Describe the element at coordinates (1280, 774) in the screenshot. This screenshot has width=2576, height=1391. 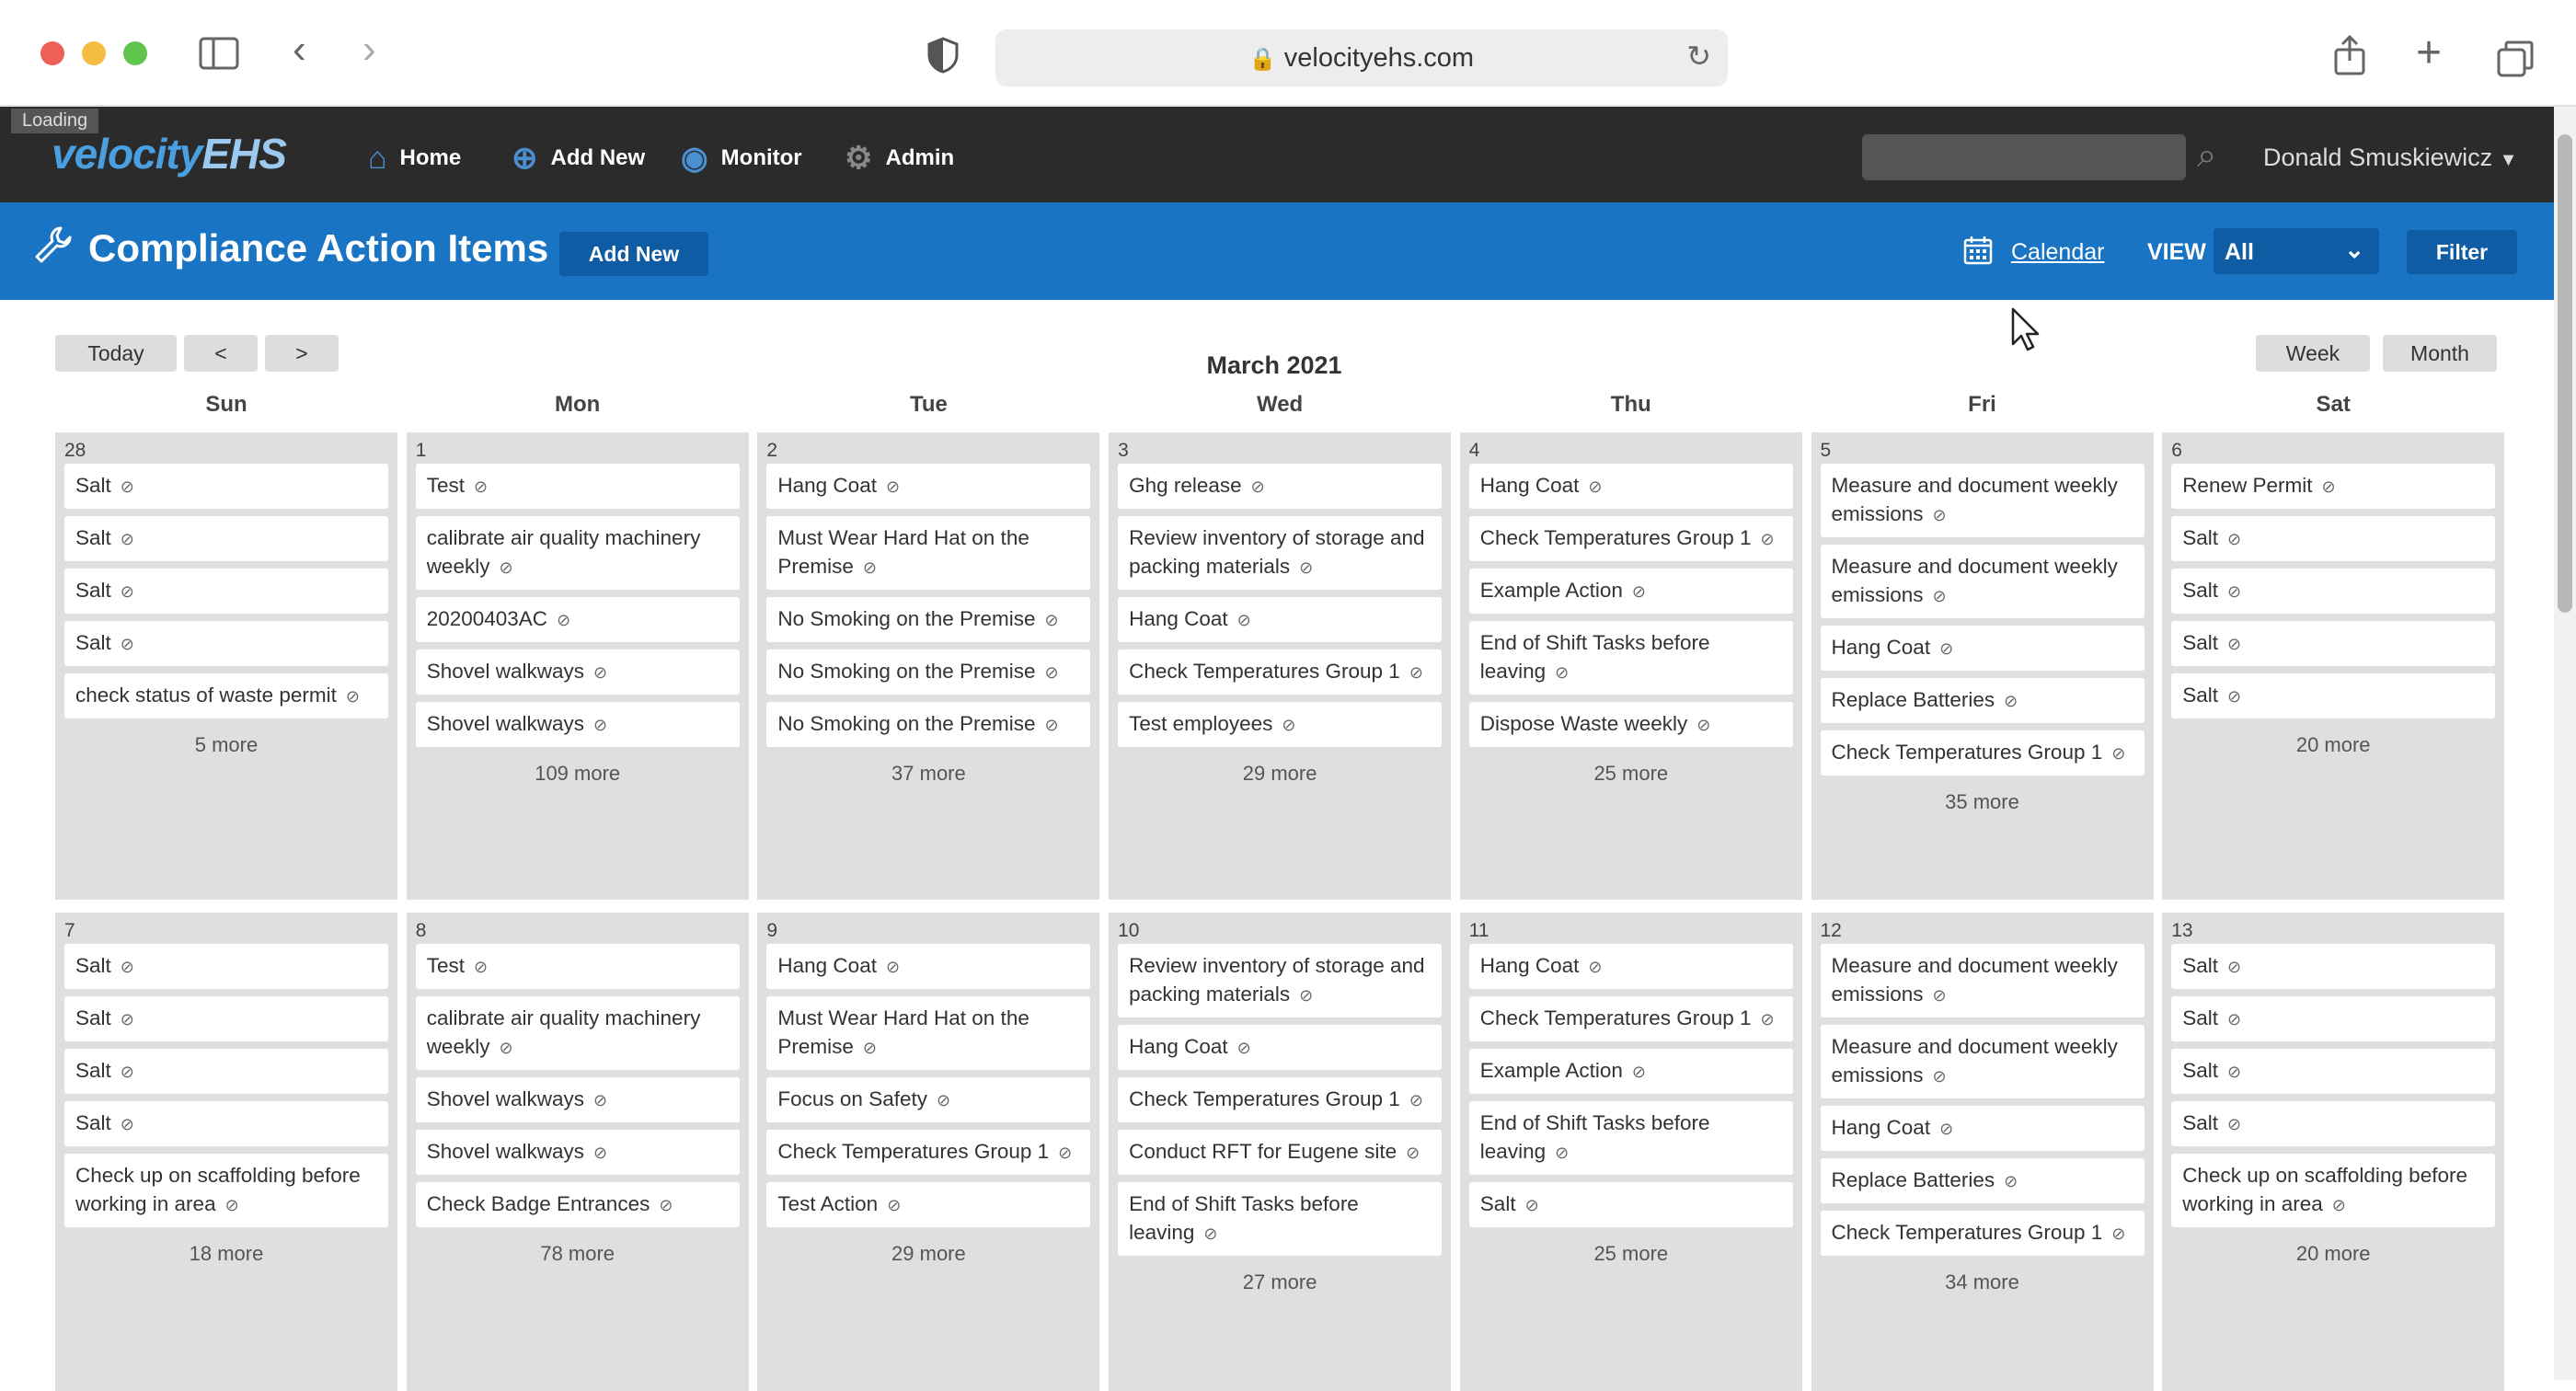
I see `more-events-link: 29 more` at that location.